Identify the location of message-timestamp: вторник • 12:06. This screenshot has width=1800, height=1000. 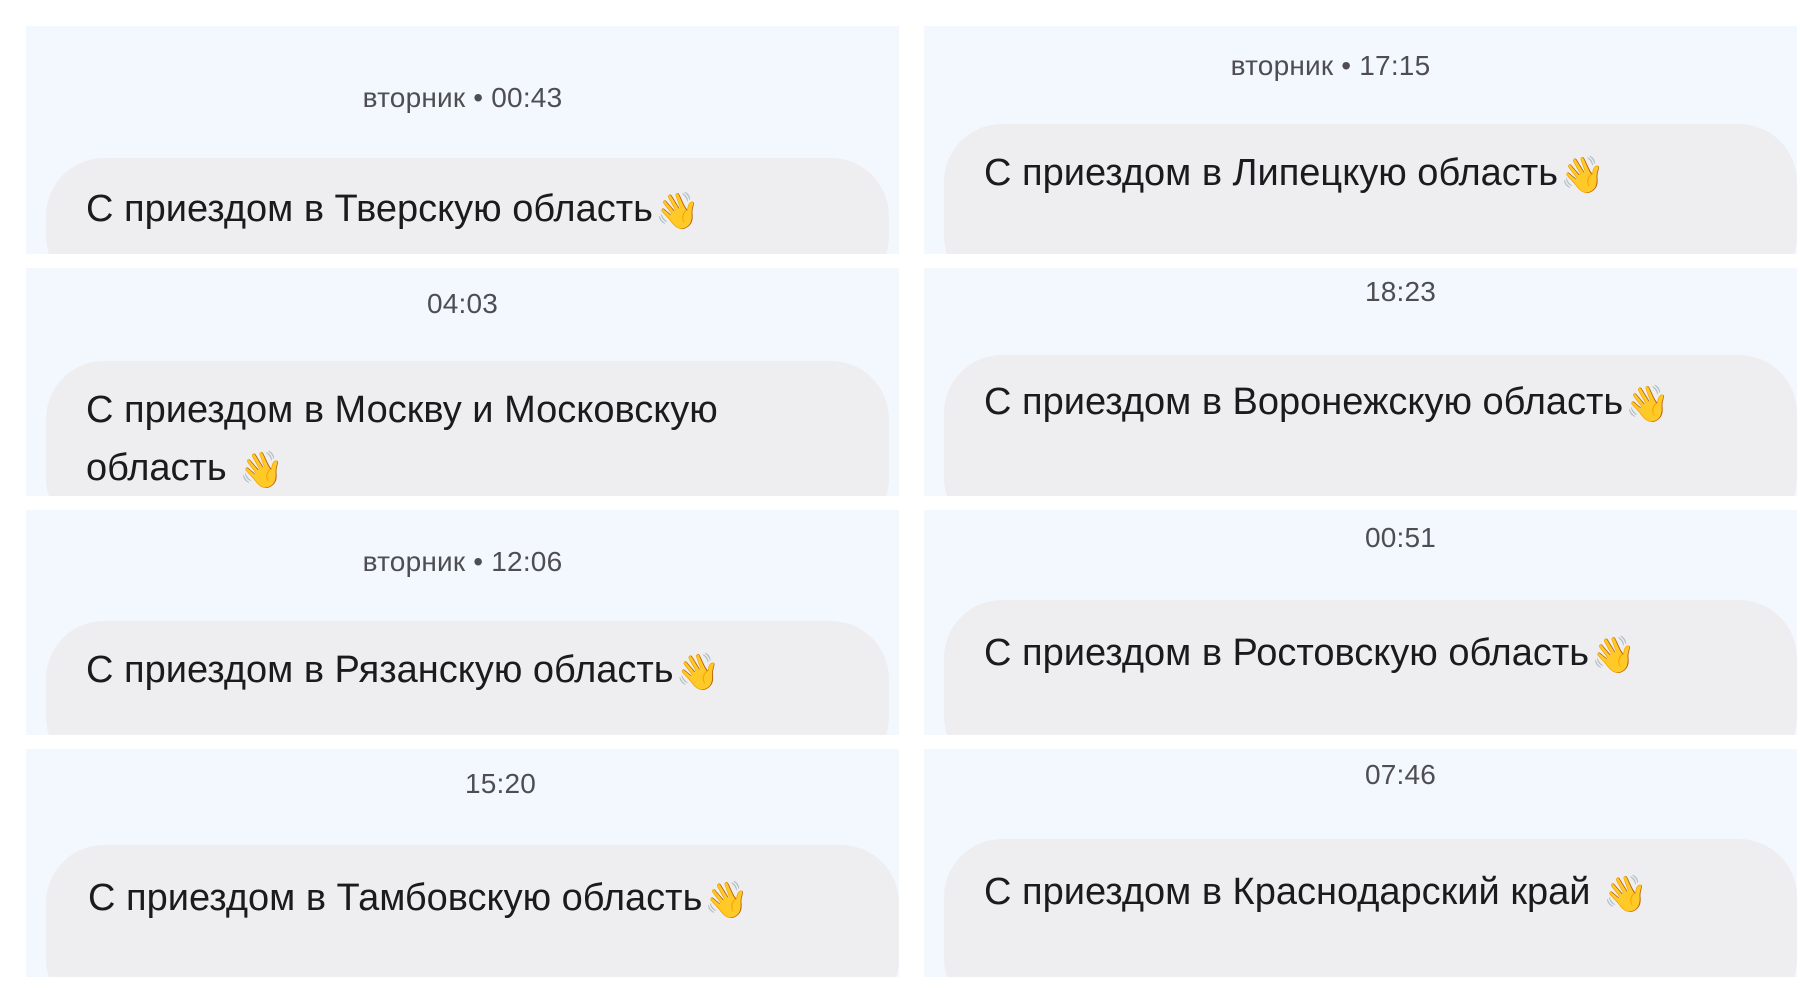
(462, 561).